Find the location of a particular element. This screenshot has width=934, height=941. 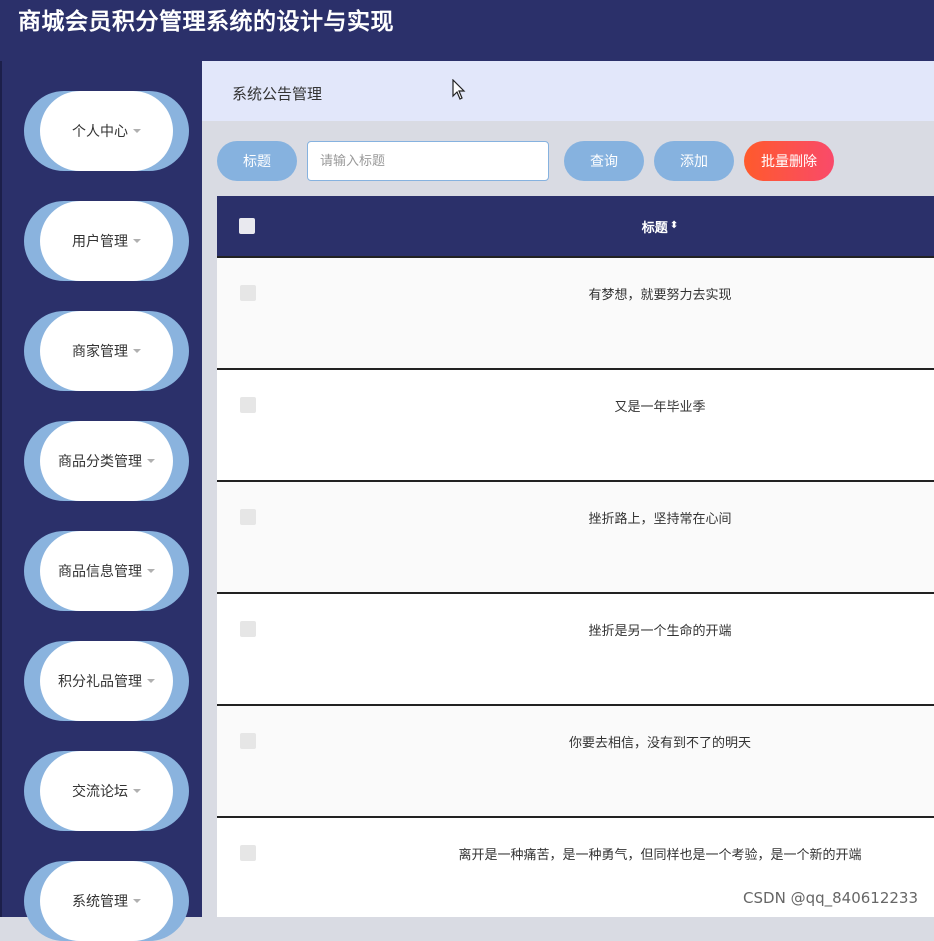

row-title-cell: 挫折路上，坚持常在心间 is located at coordinates (575, 517).